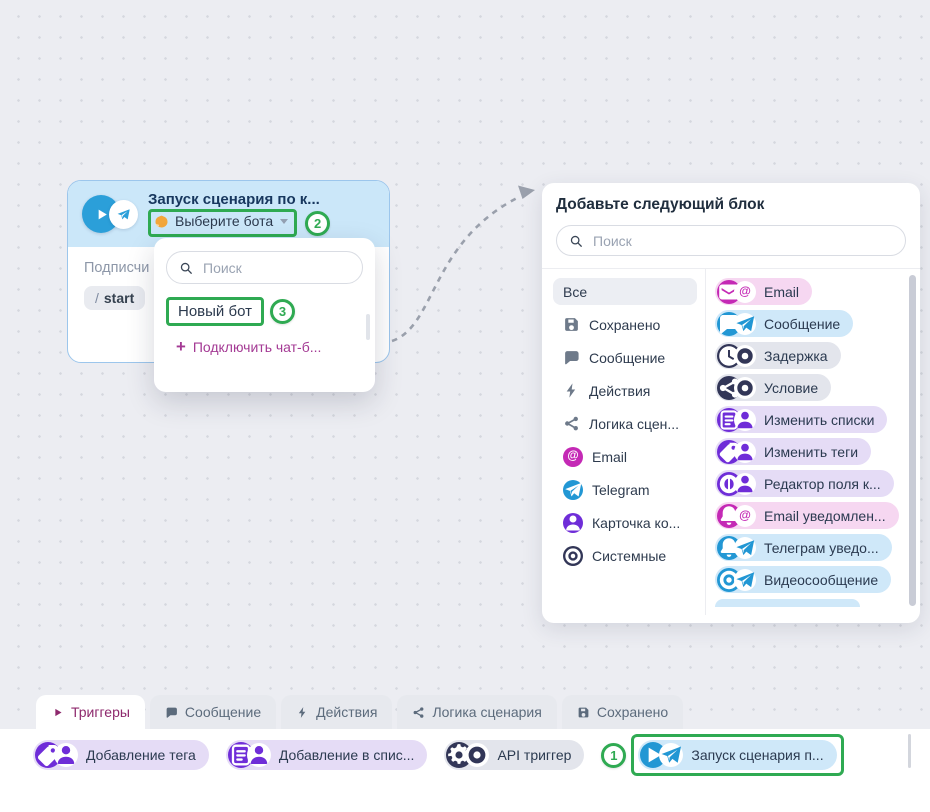 This screenshot has height=812, width=930. Describe the element at coordinates (90, 712) in the screenshot. I see `tab: Триггеры` at that location.